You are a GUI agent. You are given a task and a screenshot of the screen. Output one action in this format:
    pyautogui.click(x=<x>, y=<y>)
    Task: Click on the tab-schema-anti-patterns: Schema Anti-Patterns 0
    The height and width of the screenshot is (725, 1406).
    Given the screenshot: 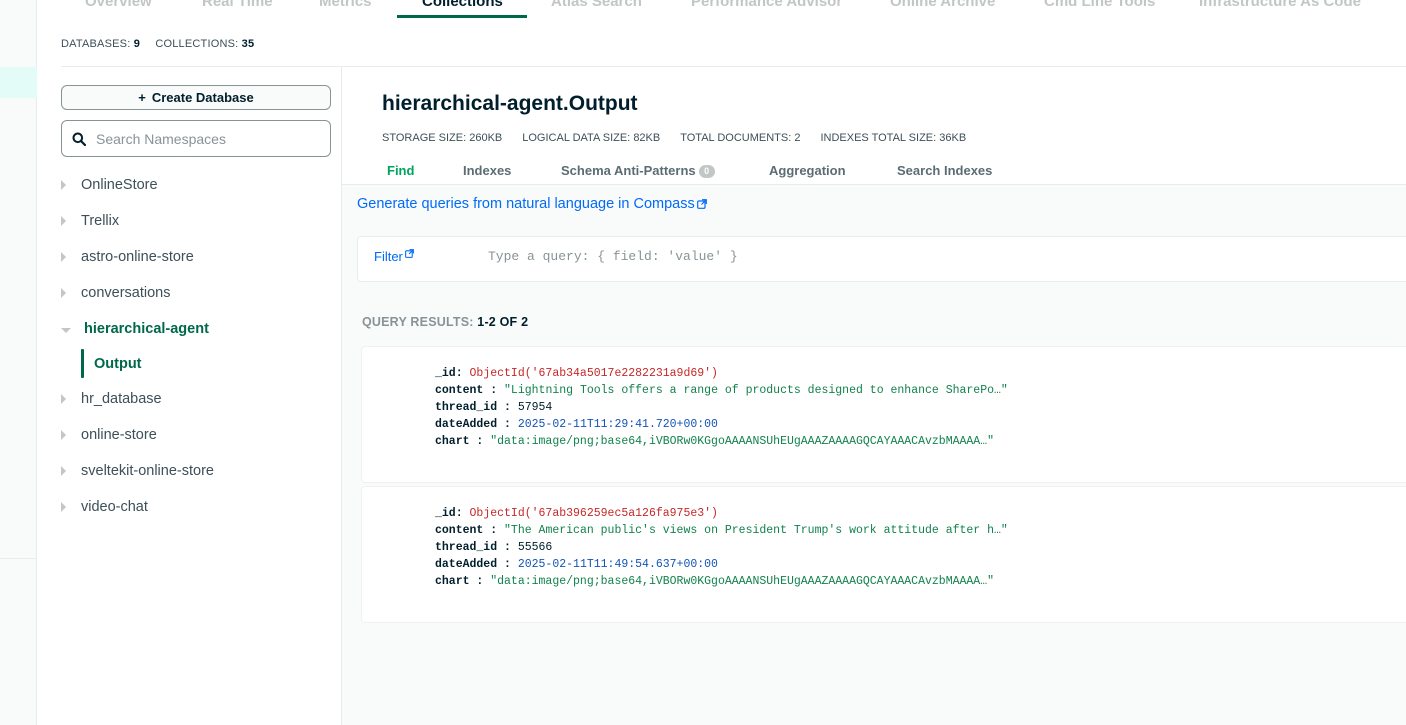 What is the action you would take?
    pyautogui.click(x=638, y=170)
    